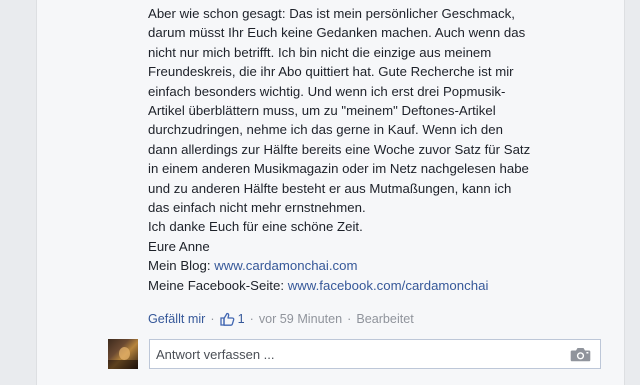  I want to click on comment-timestamp: vor 59 Minuten, so click(300, 319).